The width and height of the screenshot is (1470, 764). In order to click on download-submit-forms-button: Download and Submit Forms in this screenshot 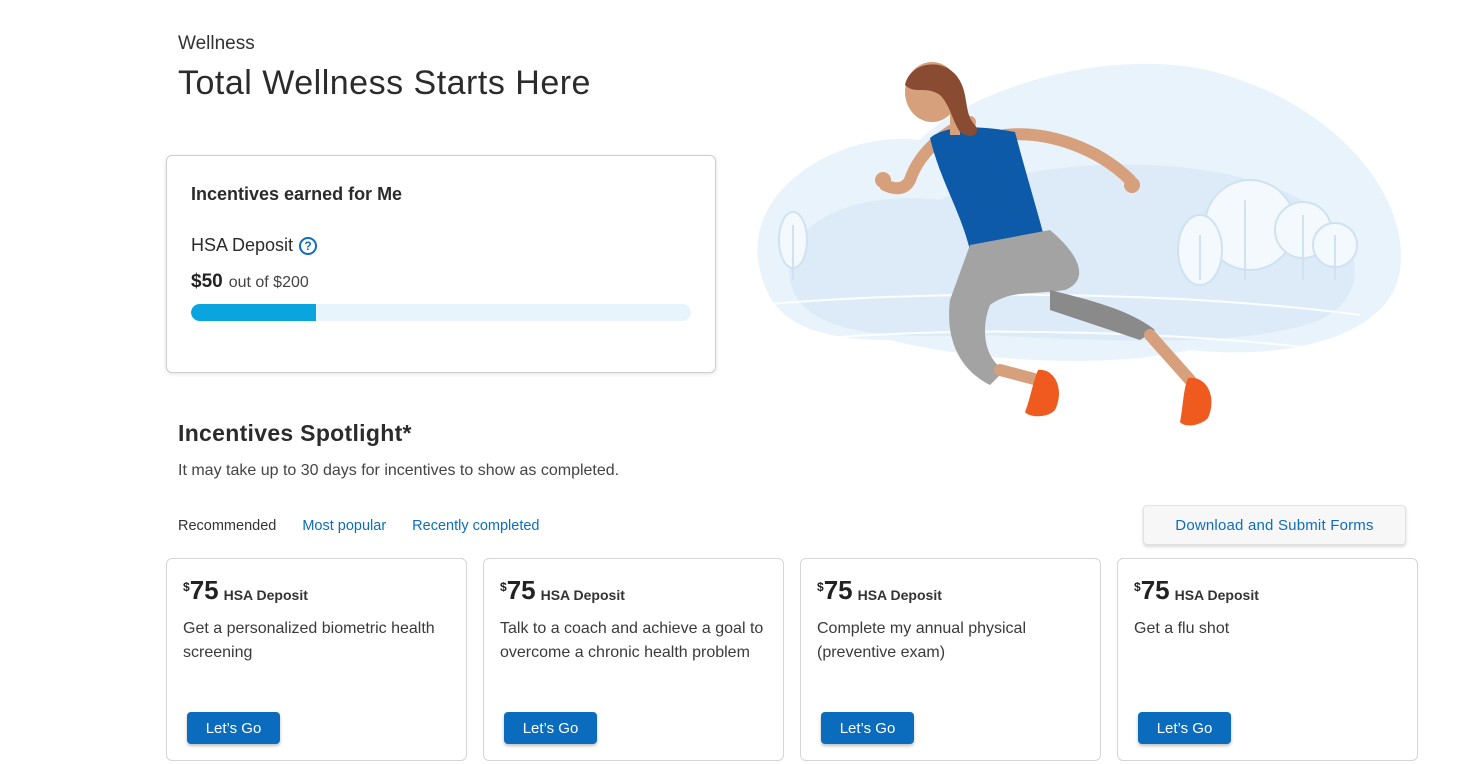, I will do `click(1274, 525)`.